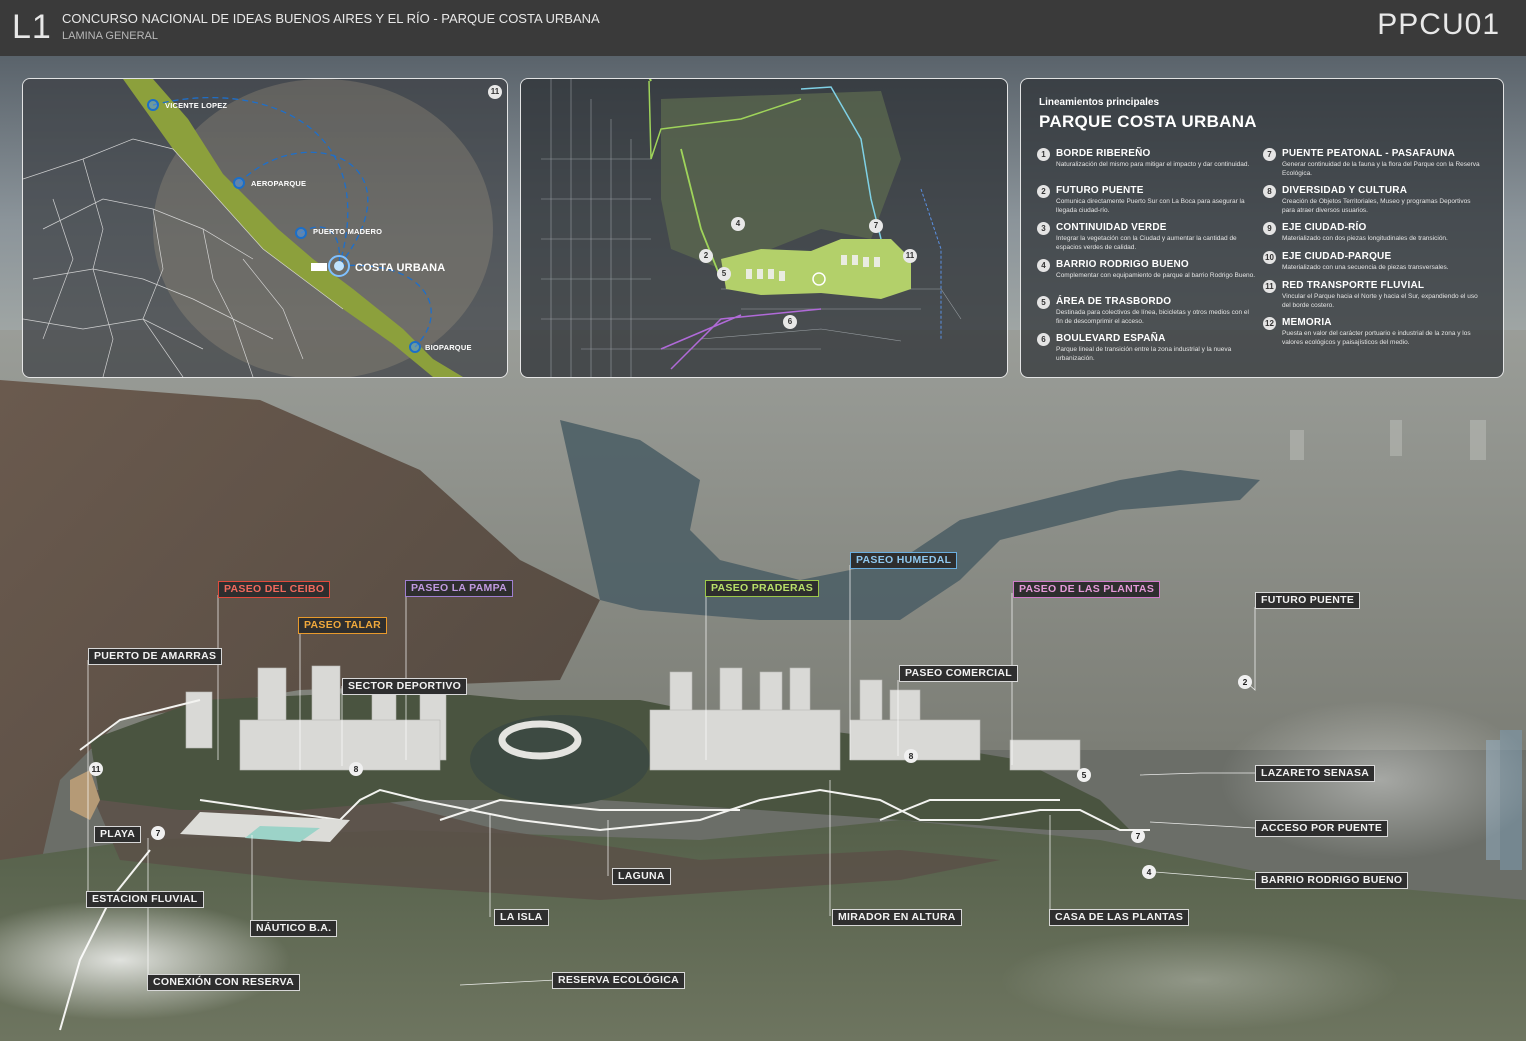 The image size is (1526, 1041). Describe the element at coordinates (1353, 285) in the screenshot. I see `legend-heading: RED TRANSPORTE FLUVIAL` at that location.